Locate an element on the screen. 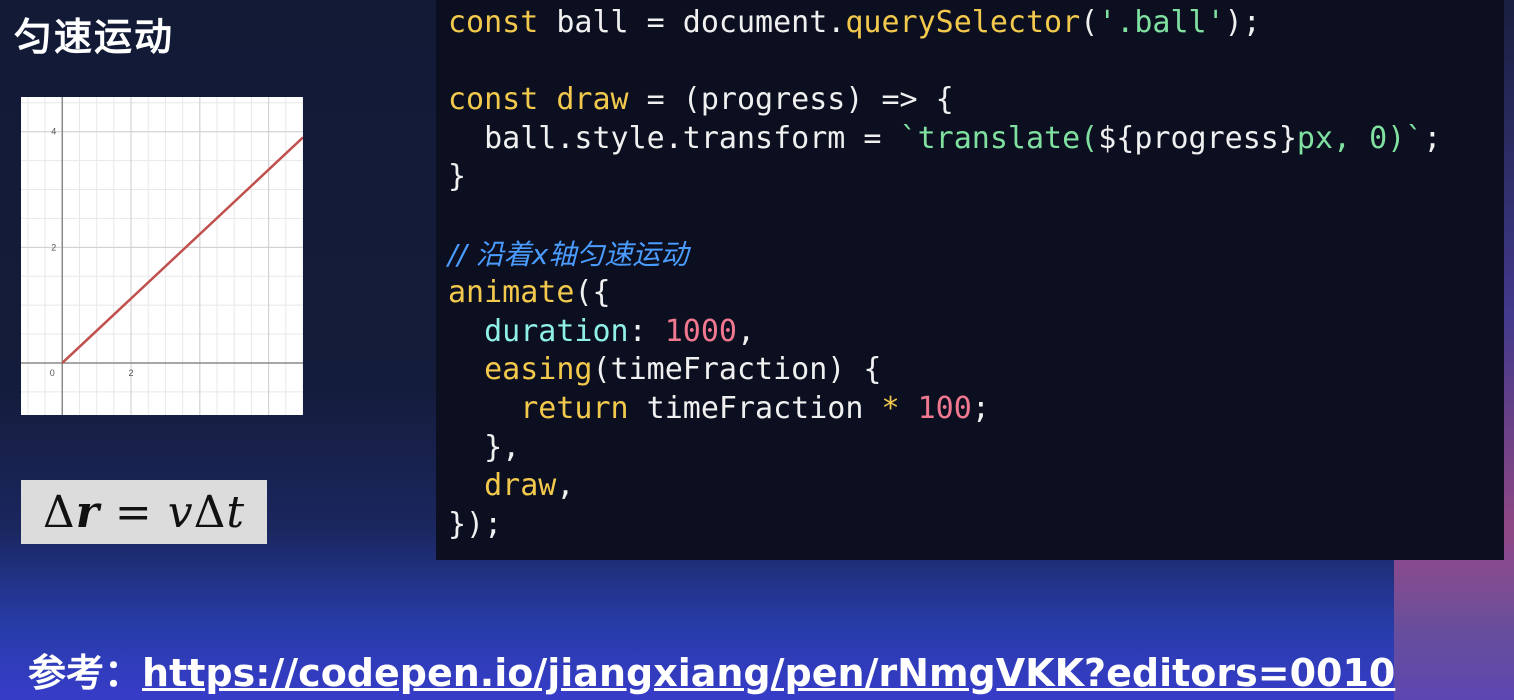 This screenshot has width=1514, height=700. code-line-8: animate({ is located at coordinates (529, 293).